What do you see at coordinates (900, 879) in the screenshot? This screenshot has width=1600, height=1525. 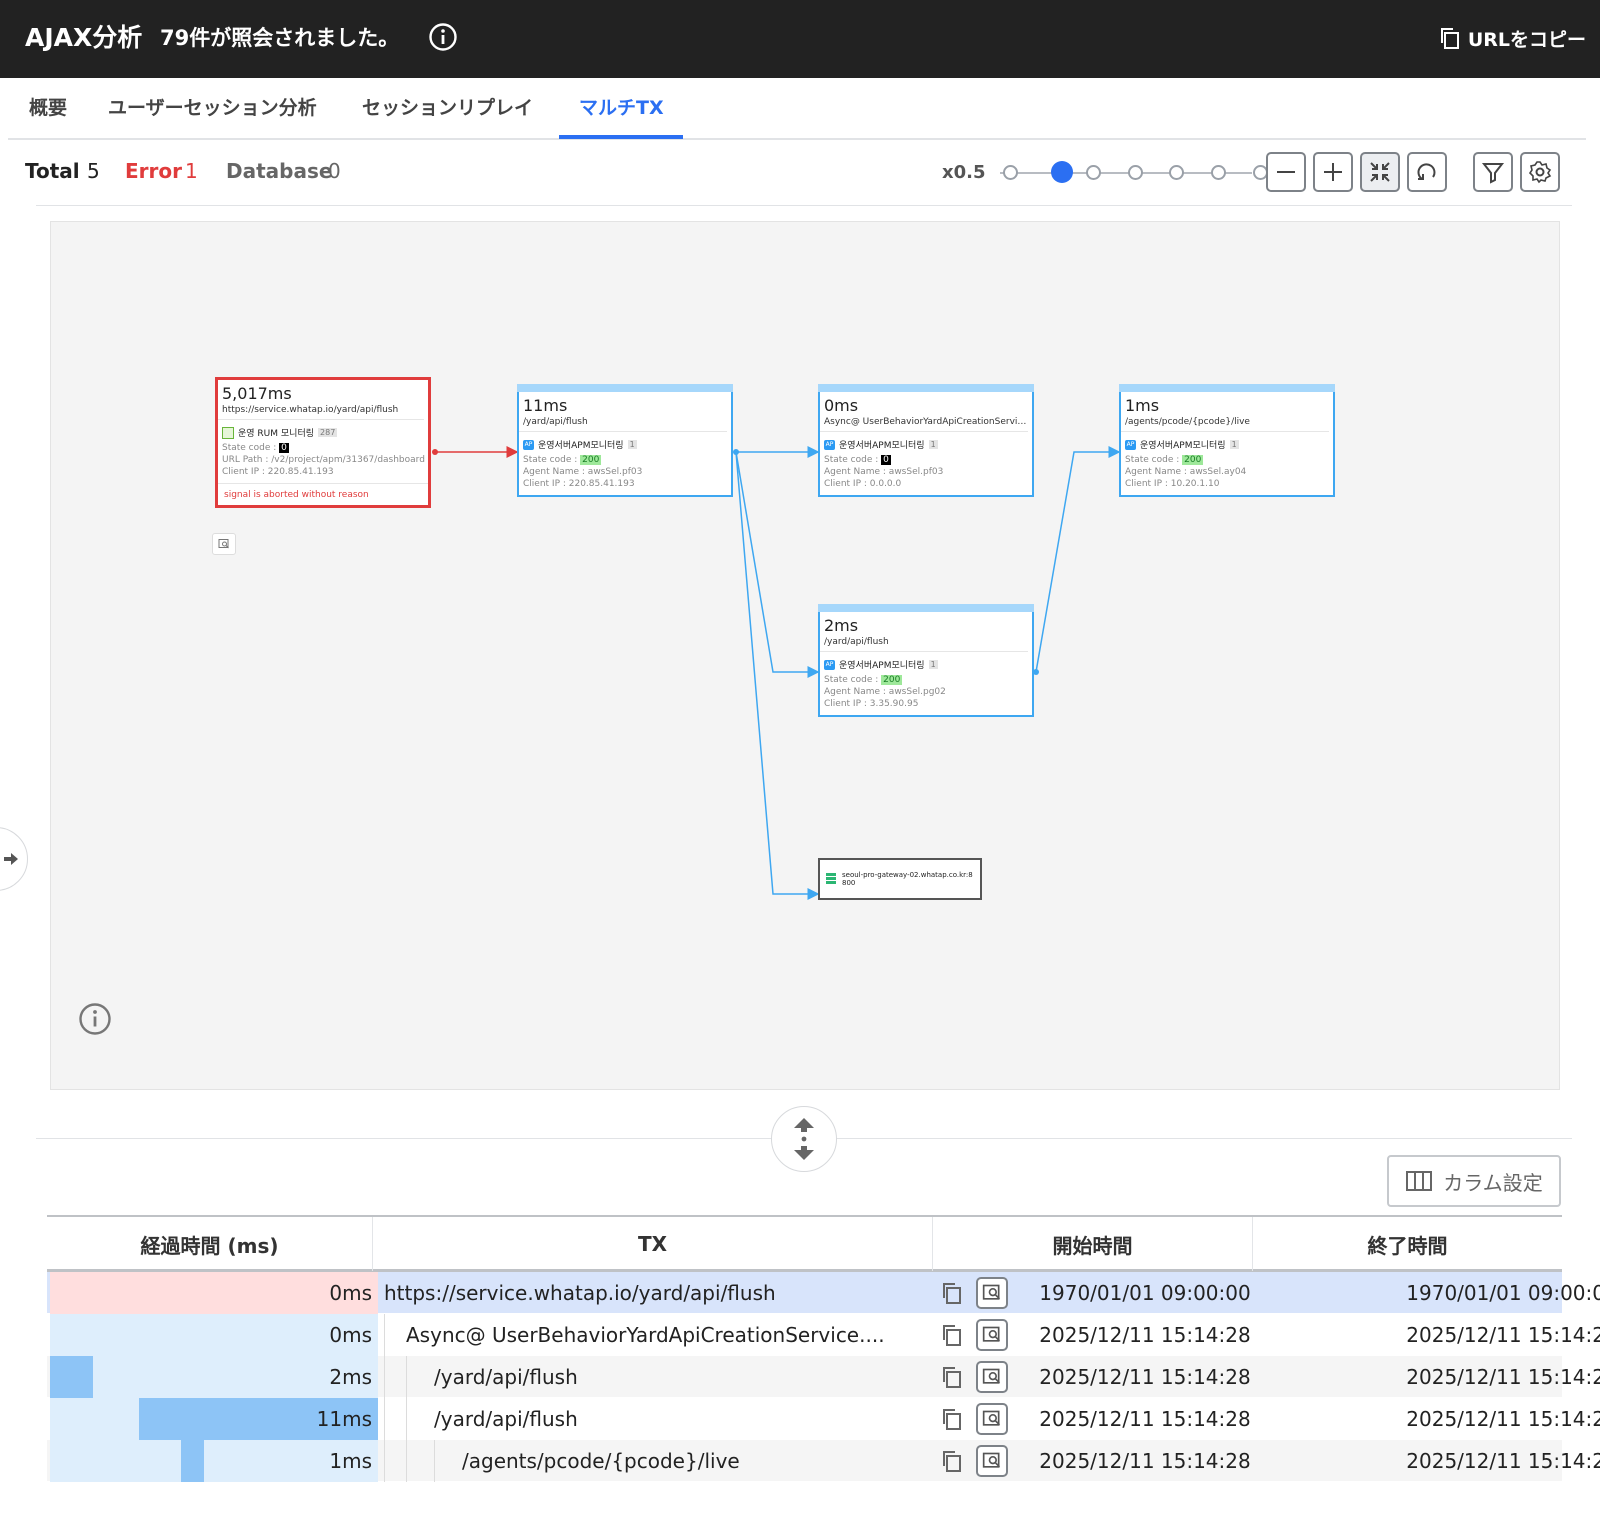 I see `tx-node-gateway: seoul-pro-gateway-02.whatap.co.kr:8 800` at bounding box center [900, 879].